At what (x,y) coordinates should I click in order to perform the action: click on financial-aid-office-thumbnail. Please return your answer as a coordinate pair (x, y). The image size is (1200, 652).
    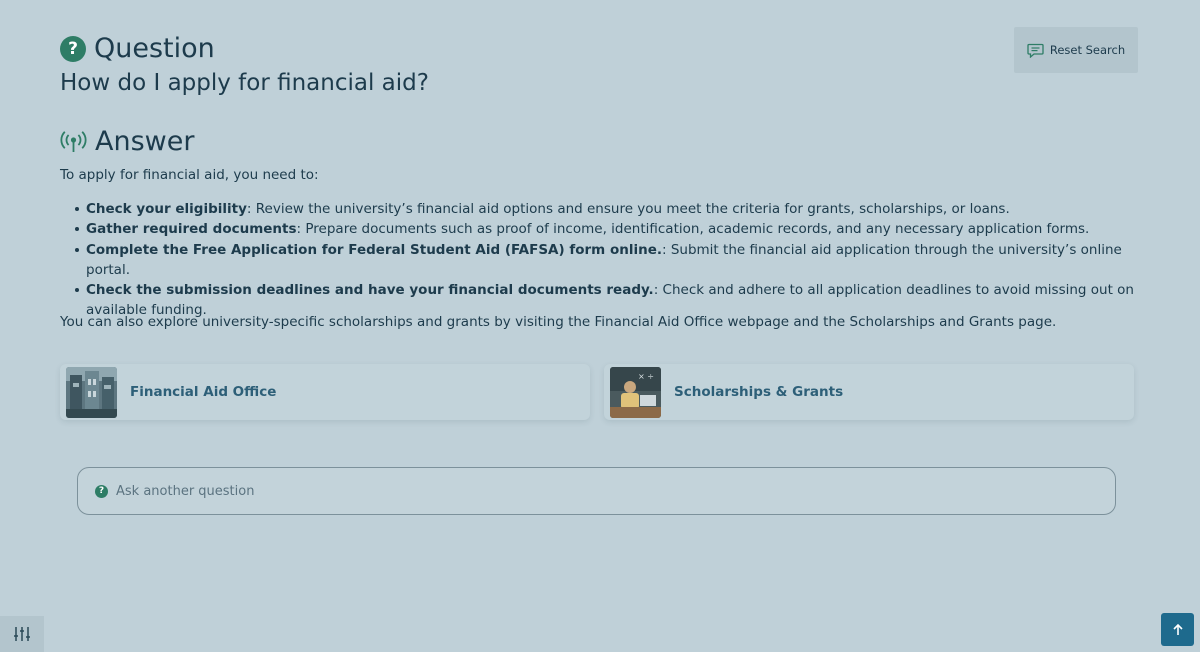
    Looking at the image, I should click on (91, 392).